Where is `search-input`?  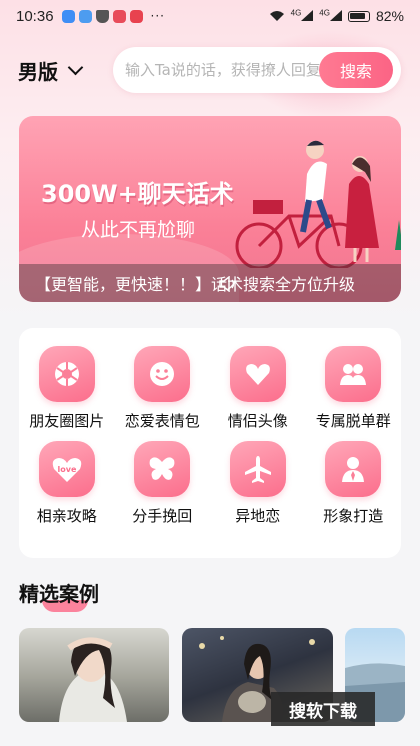
search-input is located at coordinates (223, 70).